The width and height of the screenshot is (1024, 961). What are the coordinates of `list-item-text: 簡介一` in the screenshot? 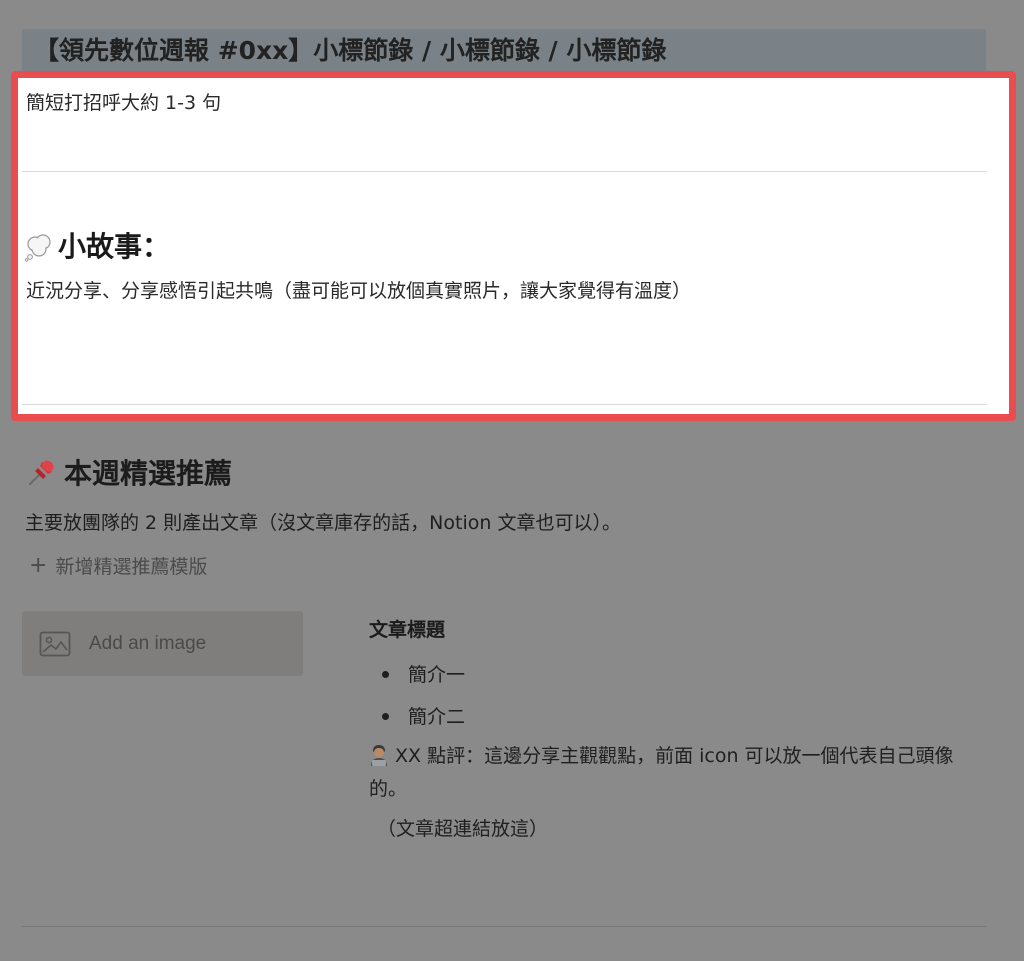 It's located at (437, 675).